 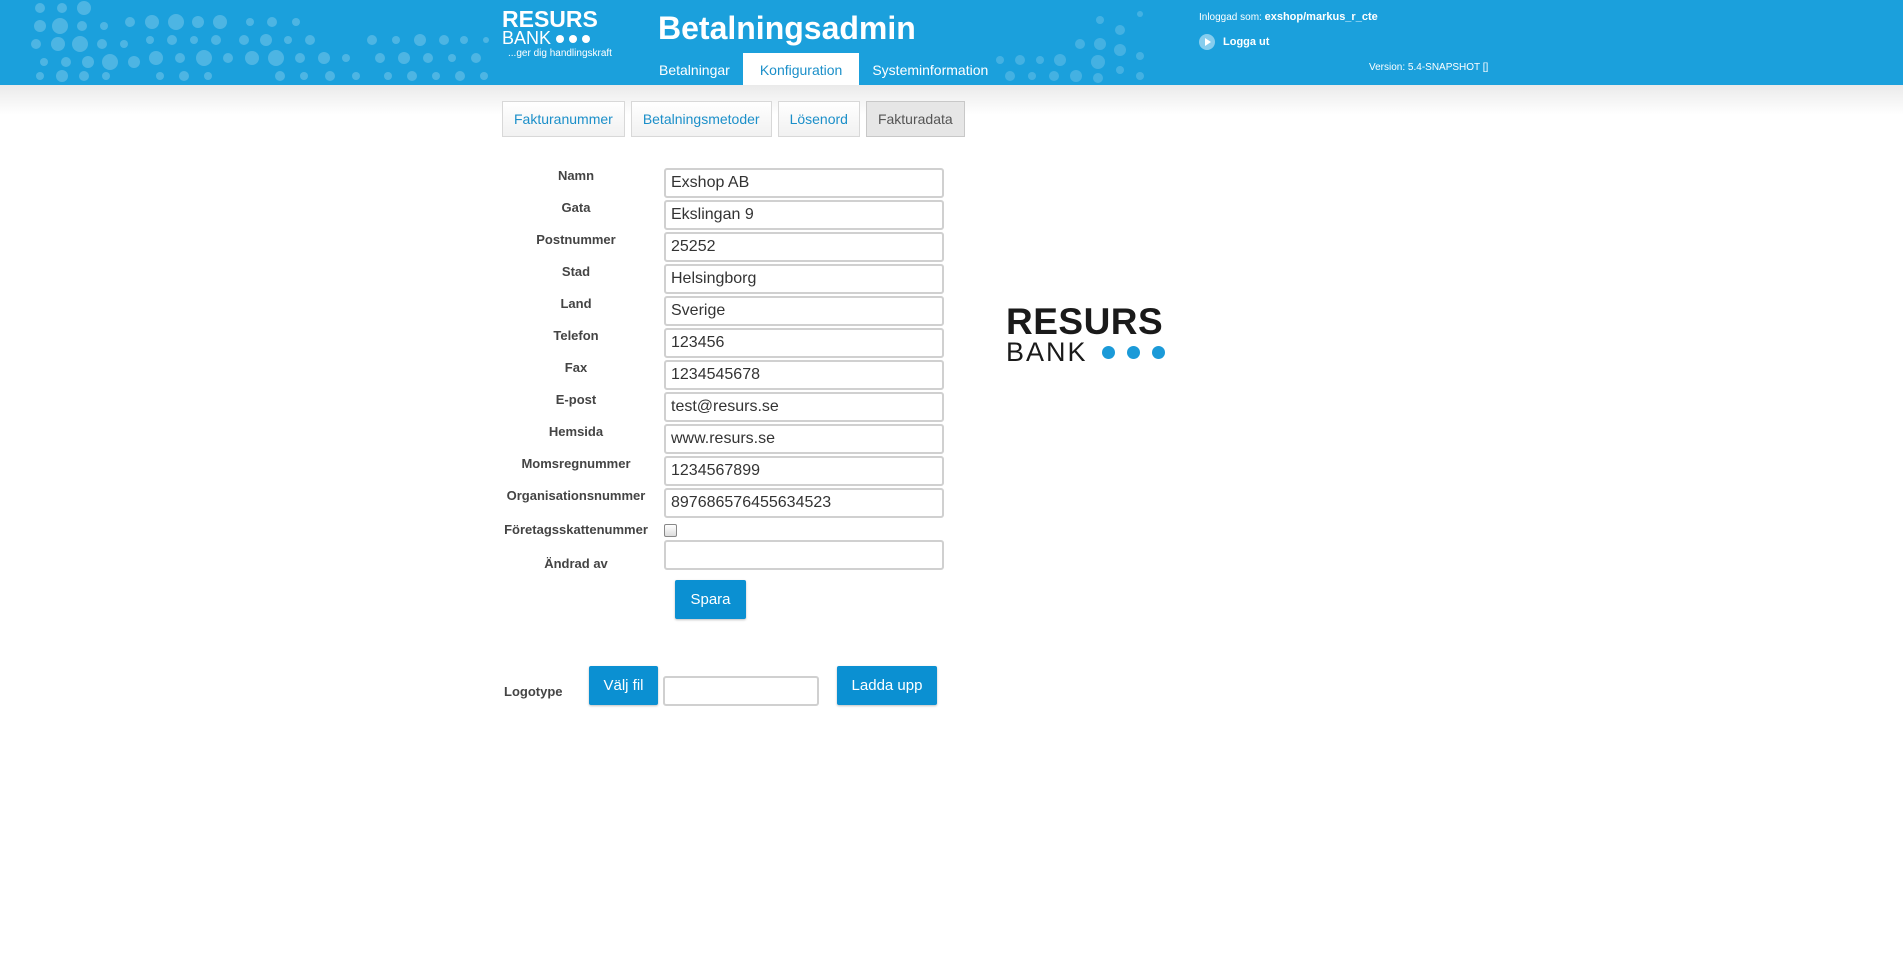 I want to click on logo-text-resurs: RESURS, so click(x=550, y=19).